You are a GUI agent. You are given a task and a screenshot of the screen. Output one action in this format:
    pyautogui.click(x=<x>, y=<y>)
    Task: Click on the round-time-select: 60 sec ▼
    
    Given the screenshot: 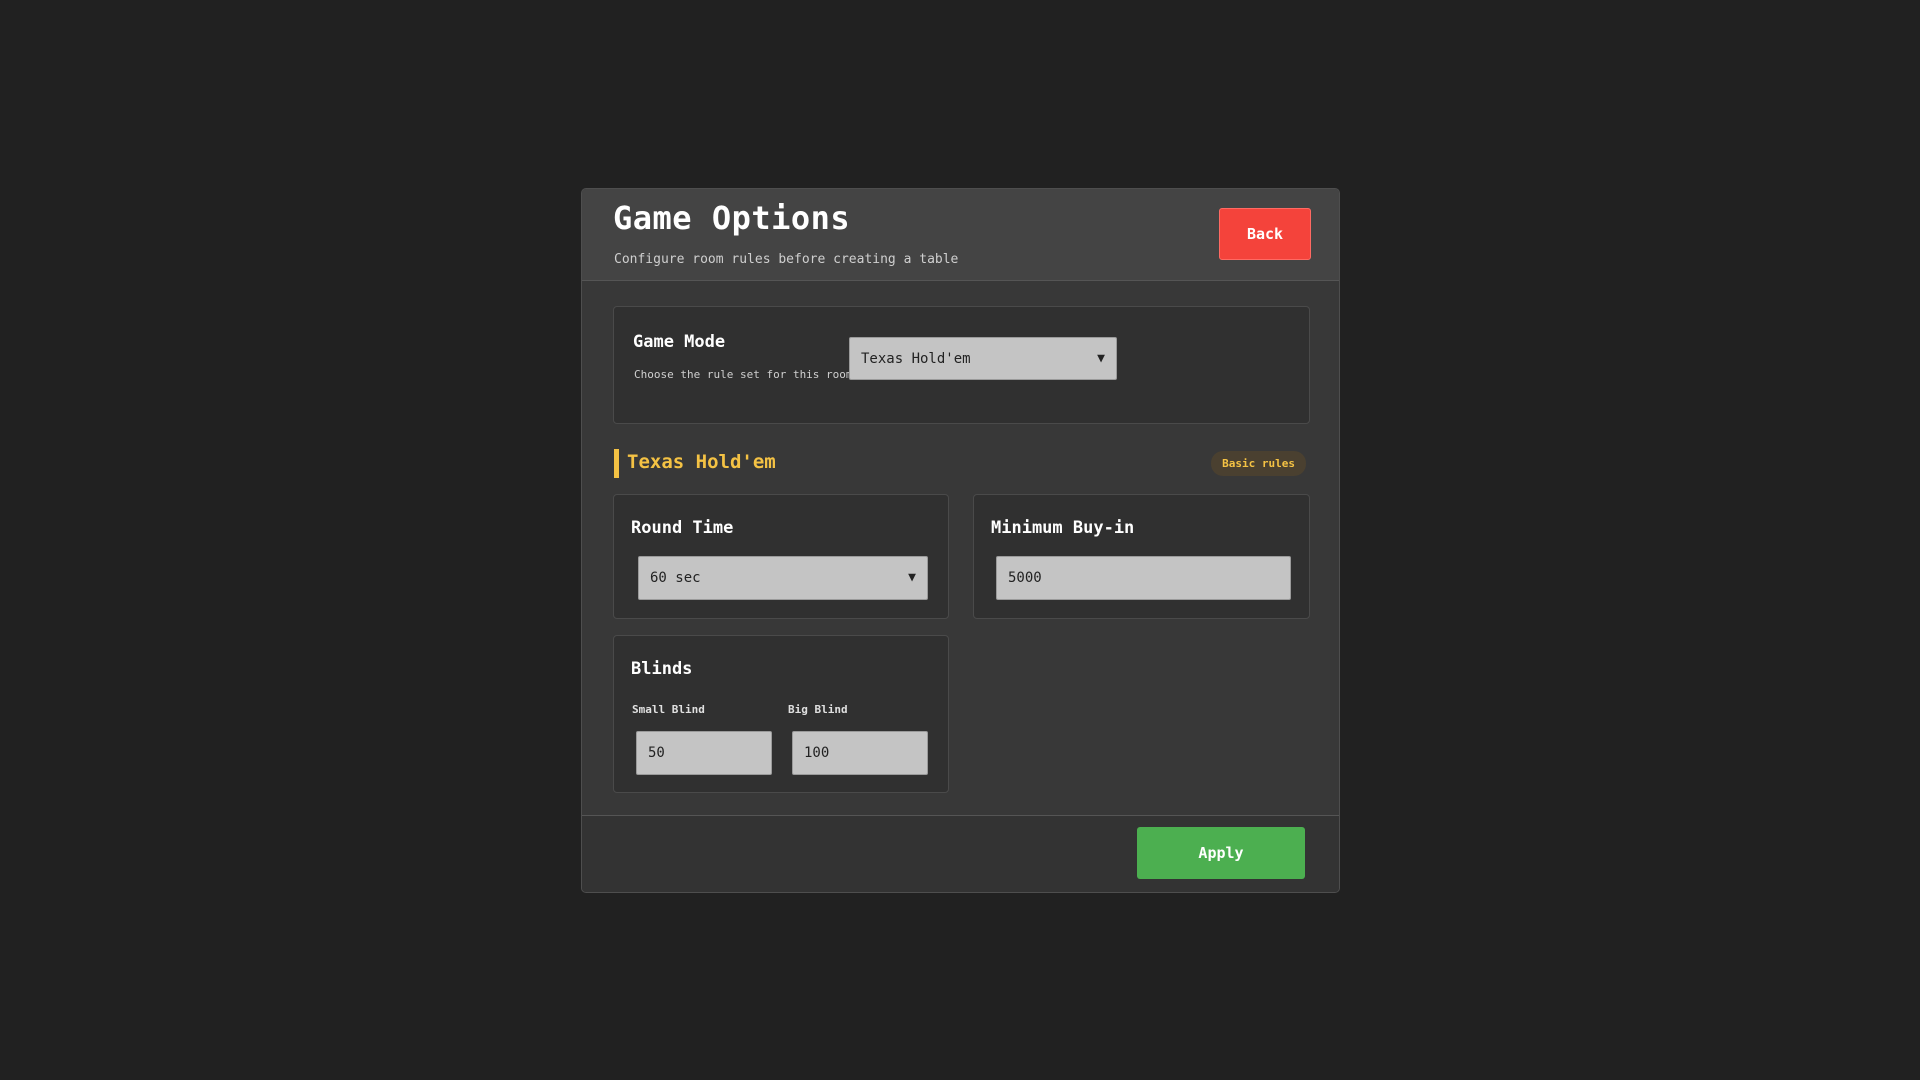 What is the action you would take?
    pyautogui.click(x=783, y=578)
    